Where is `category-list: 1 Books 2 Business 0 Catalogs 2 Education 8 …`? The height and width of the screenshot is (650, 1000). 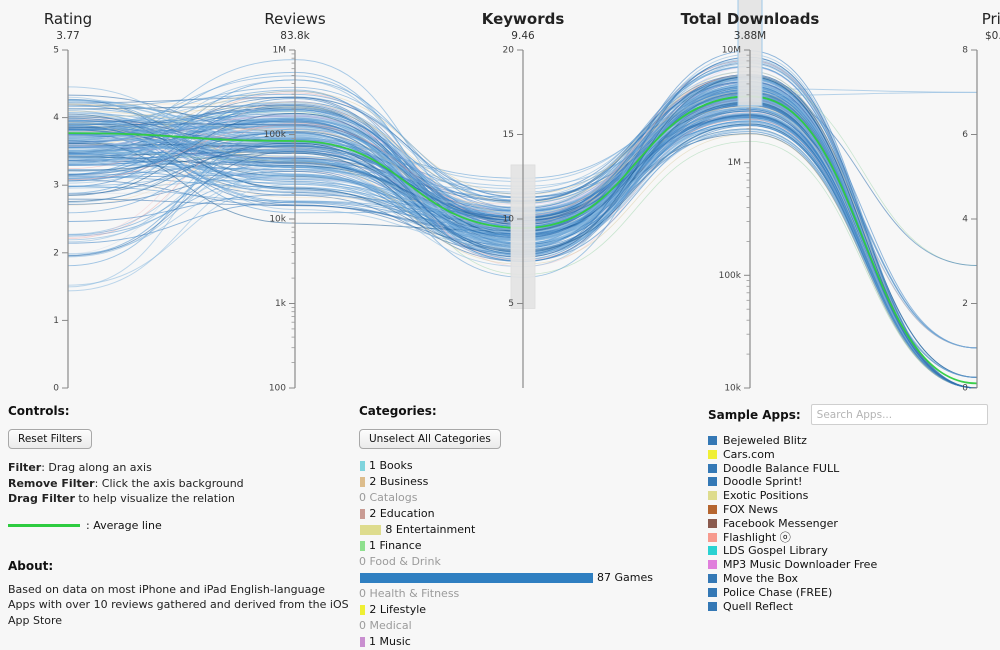 category-list: 1 Books 2 Business 0 Catalogs 2 Education 8 … is located at coordinates (531, 554).